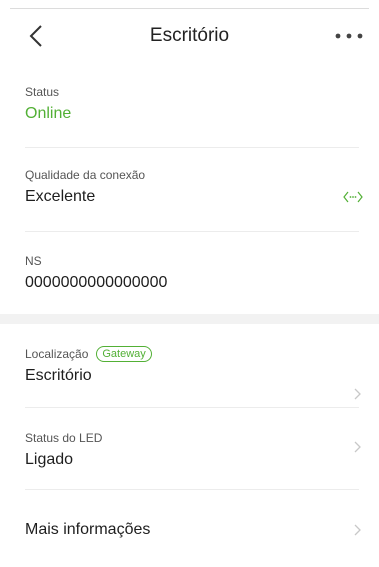 Image resolution: width=379 pixels, height=567 pixels. I want to click on led-label: Status do LED, so click(64, 438).